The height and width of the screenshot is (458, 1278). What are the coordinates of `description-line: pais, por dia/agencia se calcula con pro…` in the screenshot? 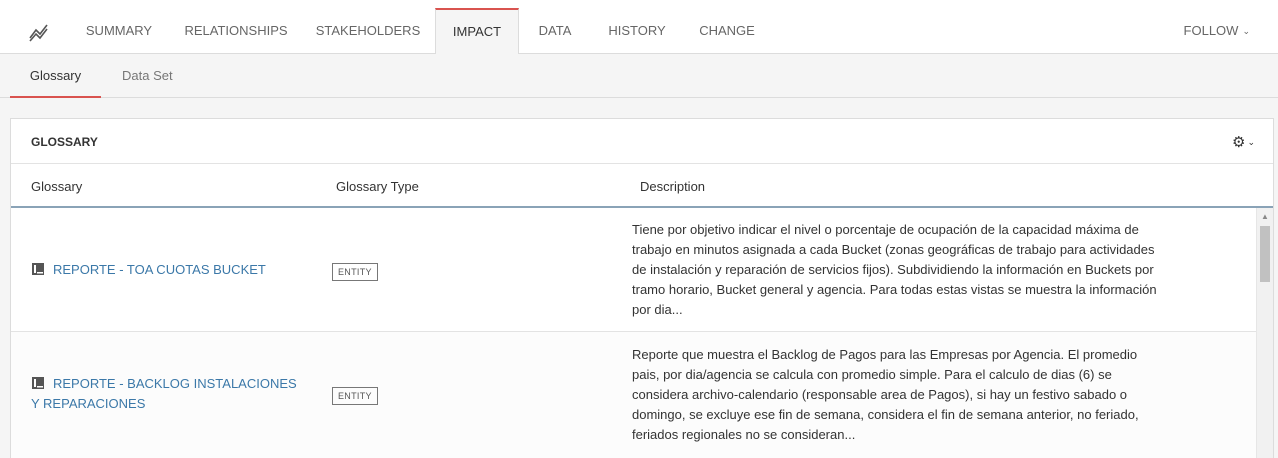 It's located at (872, 374).